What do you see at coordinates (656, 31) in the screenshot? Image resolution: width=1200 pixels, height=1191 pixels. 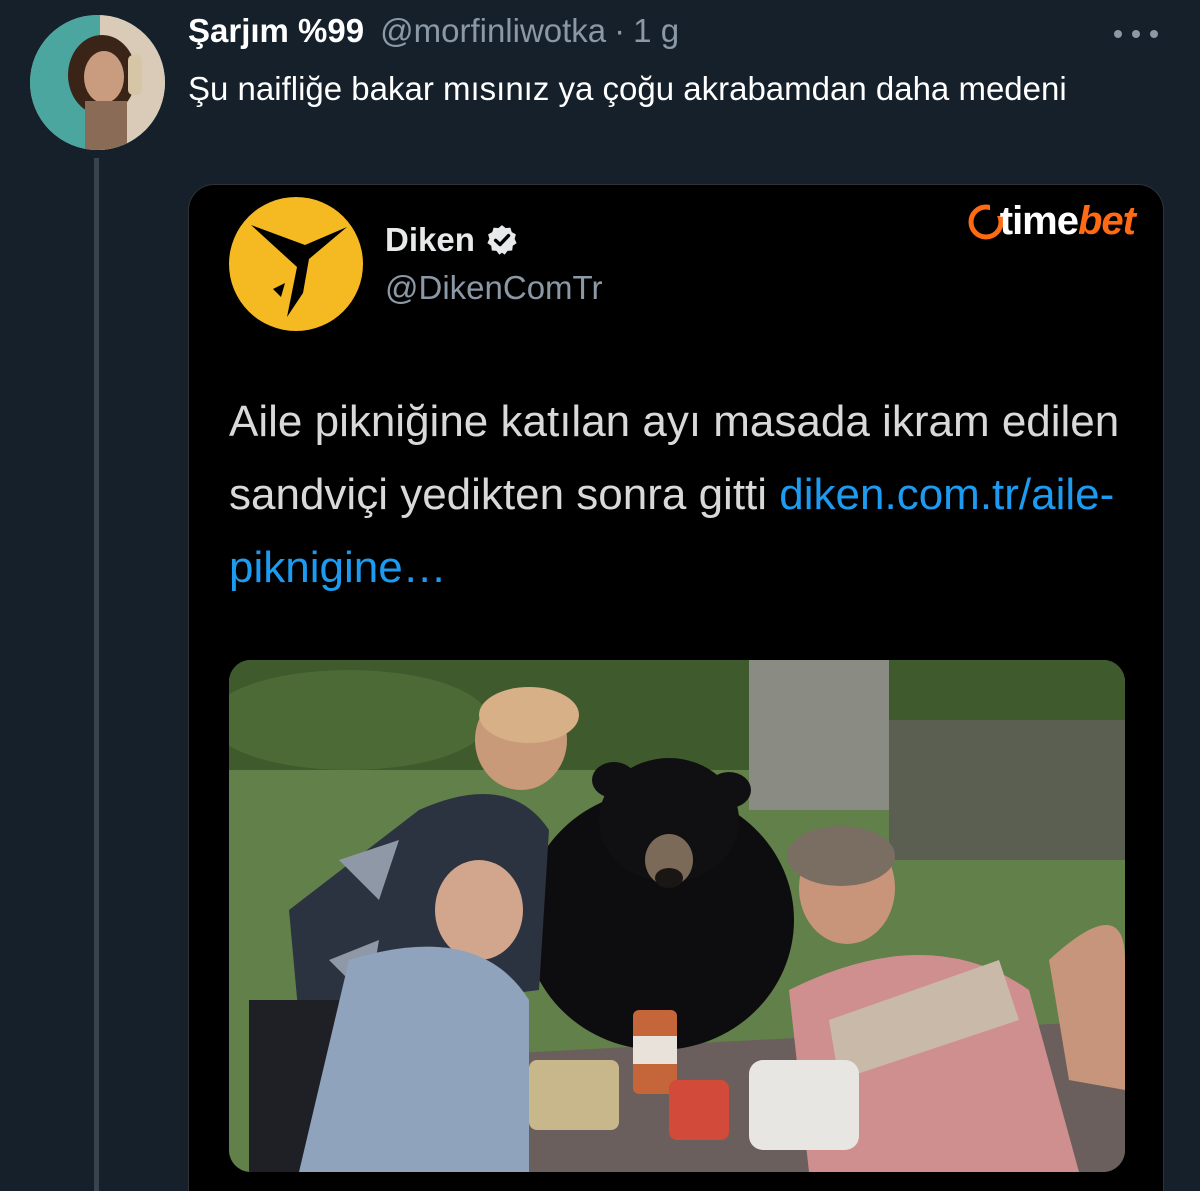 I see `timestamp: 1 g` at bounding box center [656, 31].